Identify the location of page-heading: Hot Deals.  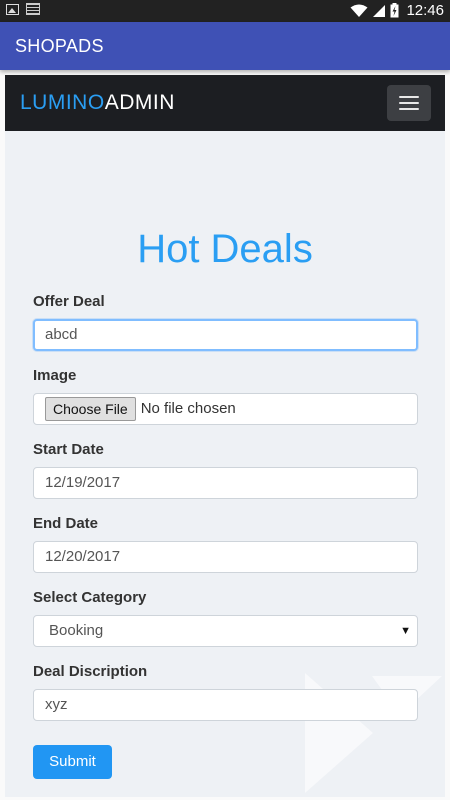
(225, 249).